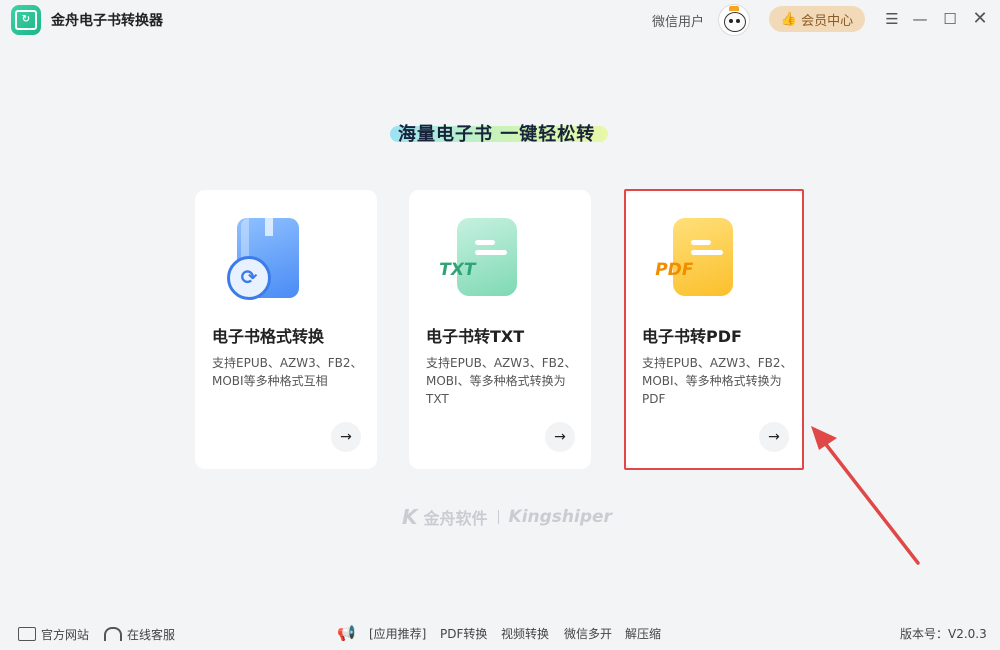 The height and width of the screenshot is (650, 1000). What do you see at coordinates (139, 634) in the screenshot?
I see `online-service-link: 在线客服` at bounding box center [139, 634].